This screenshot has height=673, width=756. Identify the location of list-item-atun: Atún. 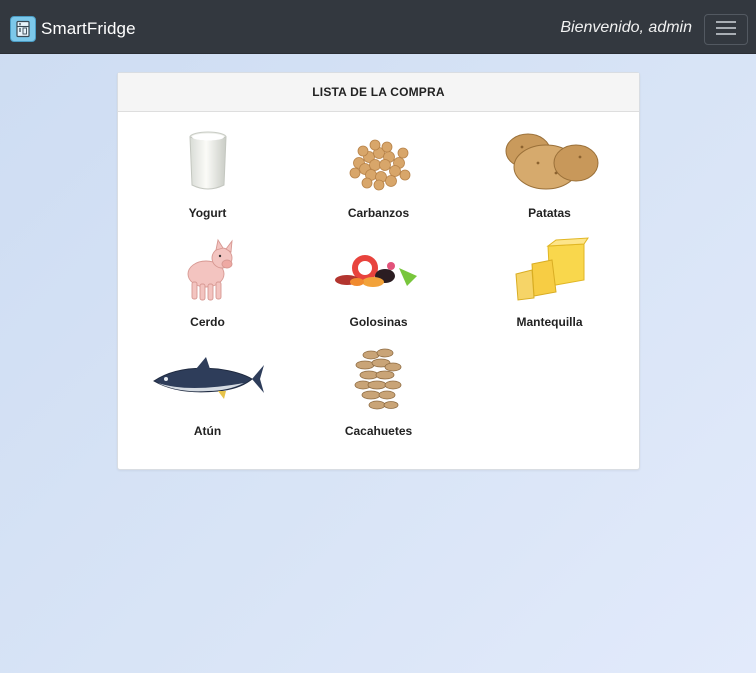
(207, 395).